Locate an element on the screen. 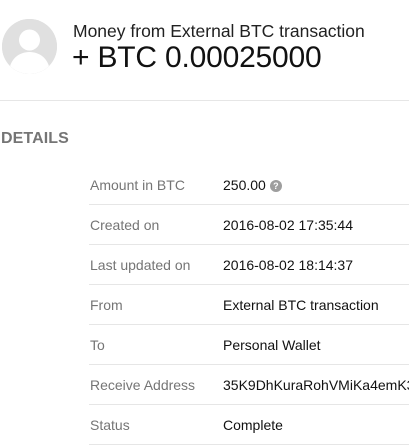 This screenshot has width=409, height=445. detail-row-from: From External BTC transaction is located at coordinates (249, 305).